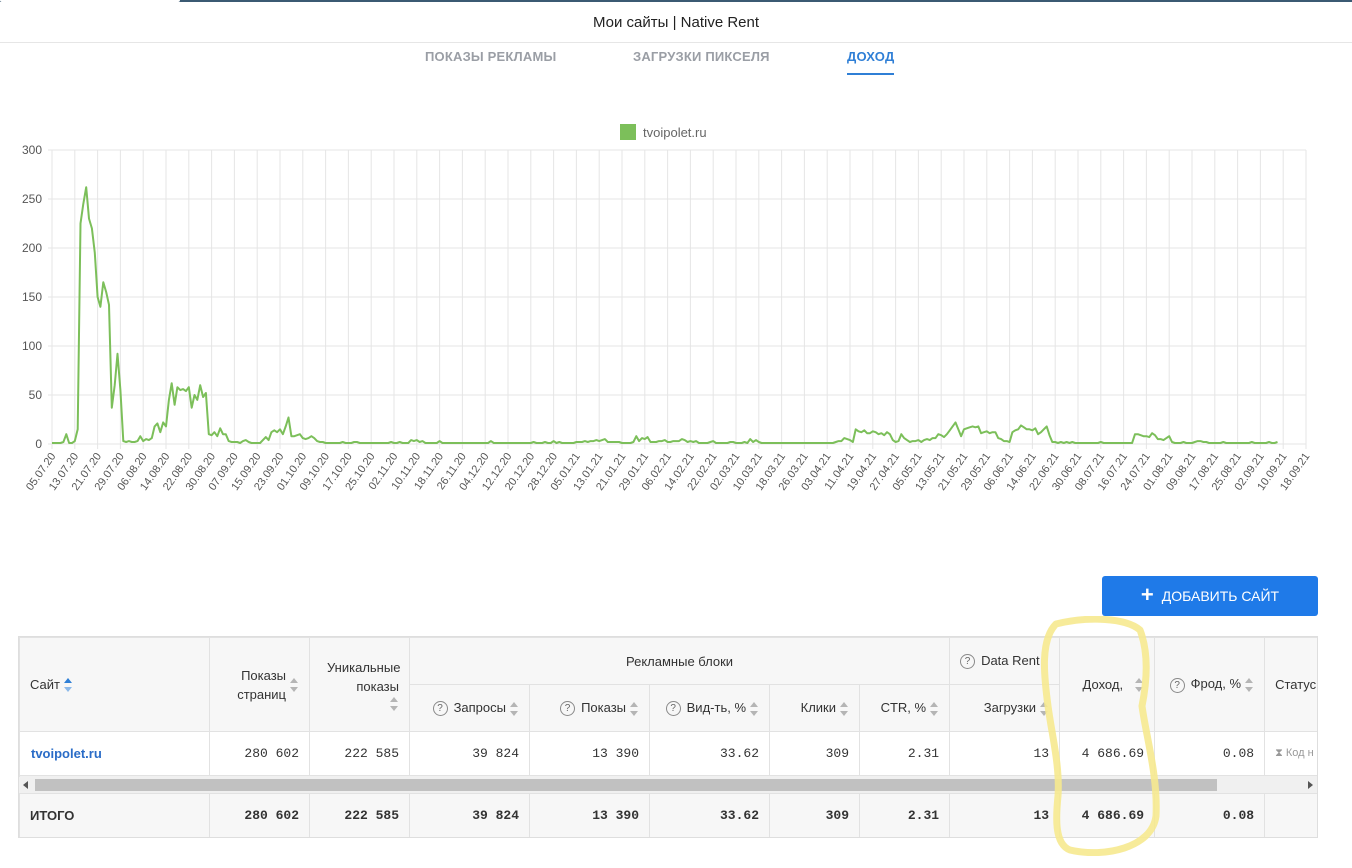  I want to click on cell-total-impressions: 13 390, so click(589, 815).